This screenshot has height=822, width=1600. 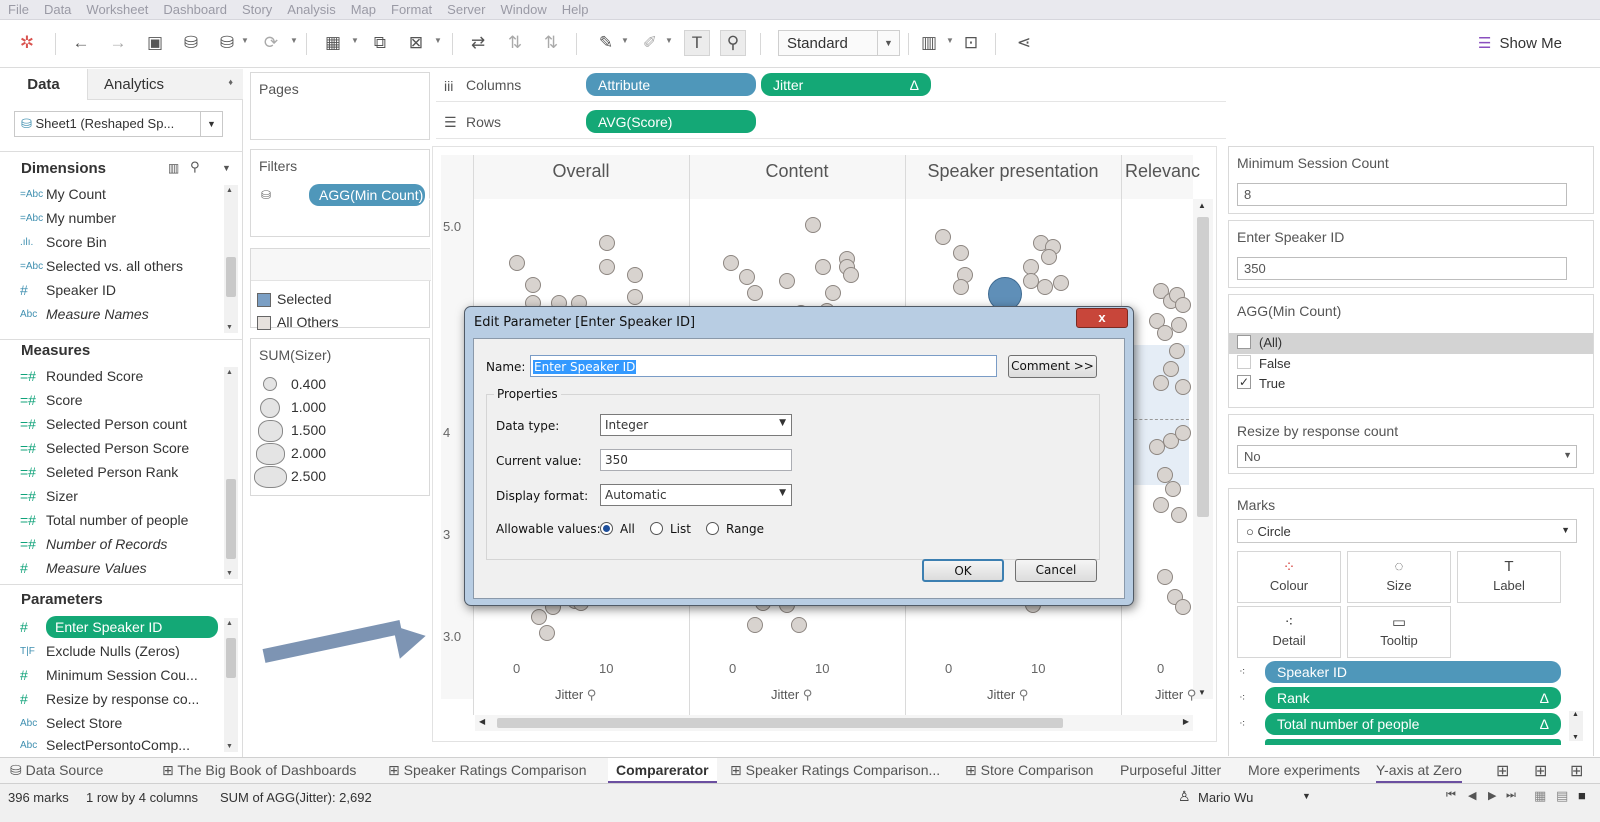 What do you see at coordinates (650, 43) in the screenshot?
I see `group-members-icon: ✐` at bounding box center [650, 43].